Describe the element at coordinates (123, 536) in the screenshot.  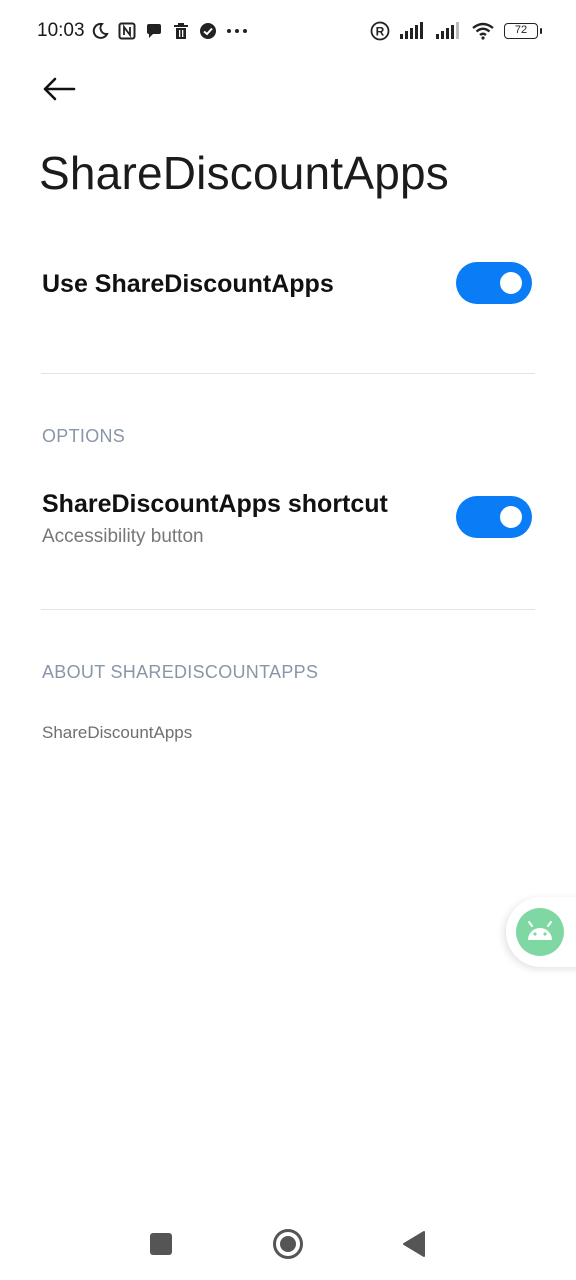
I see `shortcut-subtitle: Accessibility button` at that location.